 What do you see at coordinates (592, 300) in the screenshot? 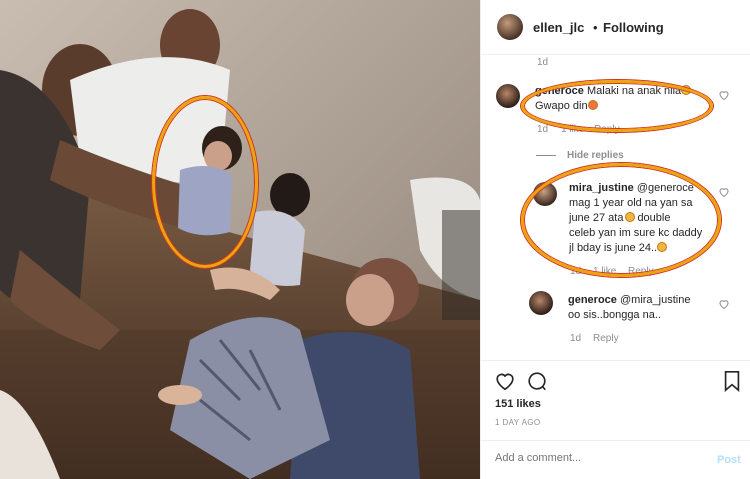
I see `reply-username: generoce` at bounding box center [592, 300].